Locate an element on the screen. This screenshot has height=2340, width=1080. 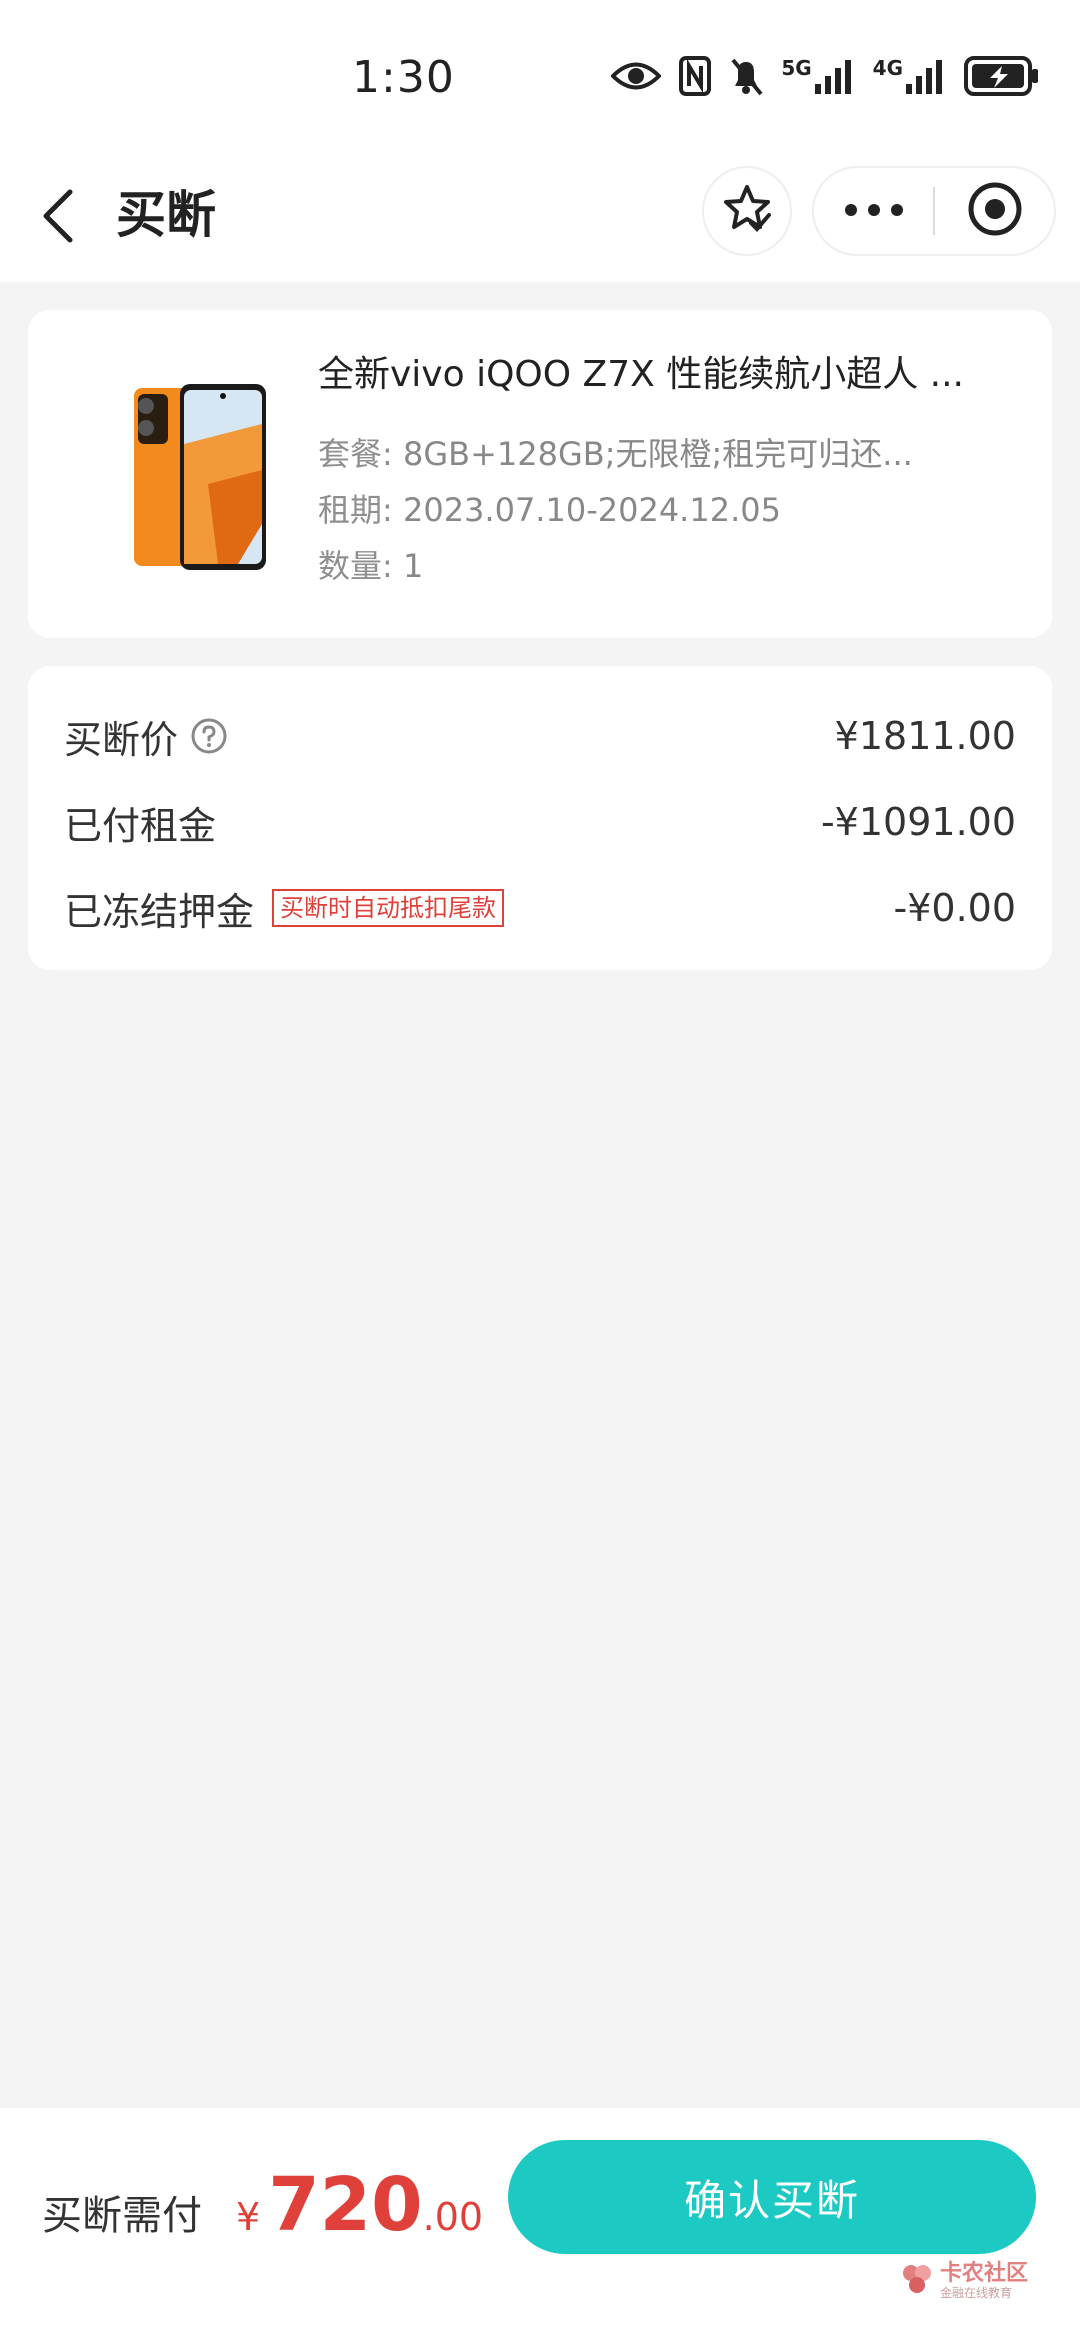
signal-5g-icon: 5G is located at coordinates (817, 76).